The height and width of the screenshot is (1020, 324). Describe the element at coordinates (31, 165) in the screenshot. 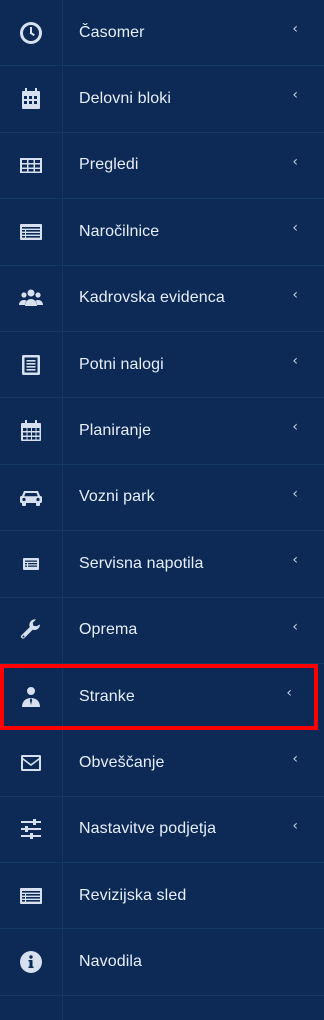

I see `table-icon` at that location.